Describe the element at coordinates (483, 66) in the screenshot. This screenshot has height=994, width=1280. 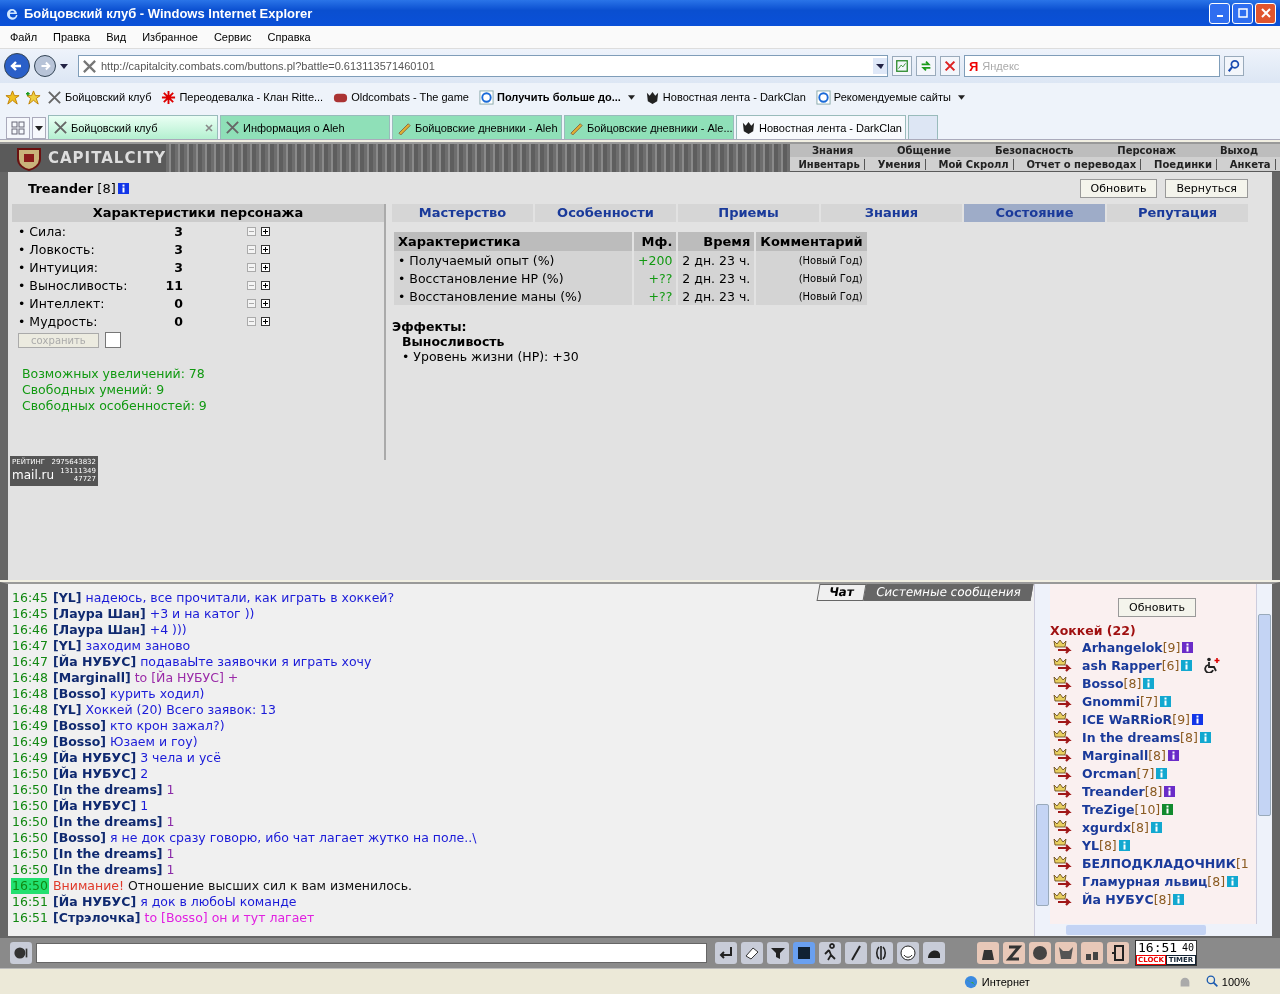
I see `address-field: http://capitalcity.combats.com/buttons.pl?battle=0.613113571460101` at that location.